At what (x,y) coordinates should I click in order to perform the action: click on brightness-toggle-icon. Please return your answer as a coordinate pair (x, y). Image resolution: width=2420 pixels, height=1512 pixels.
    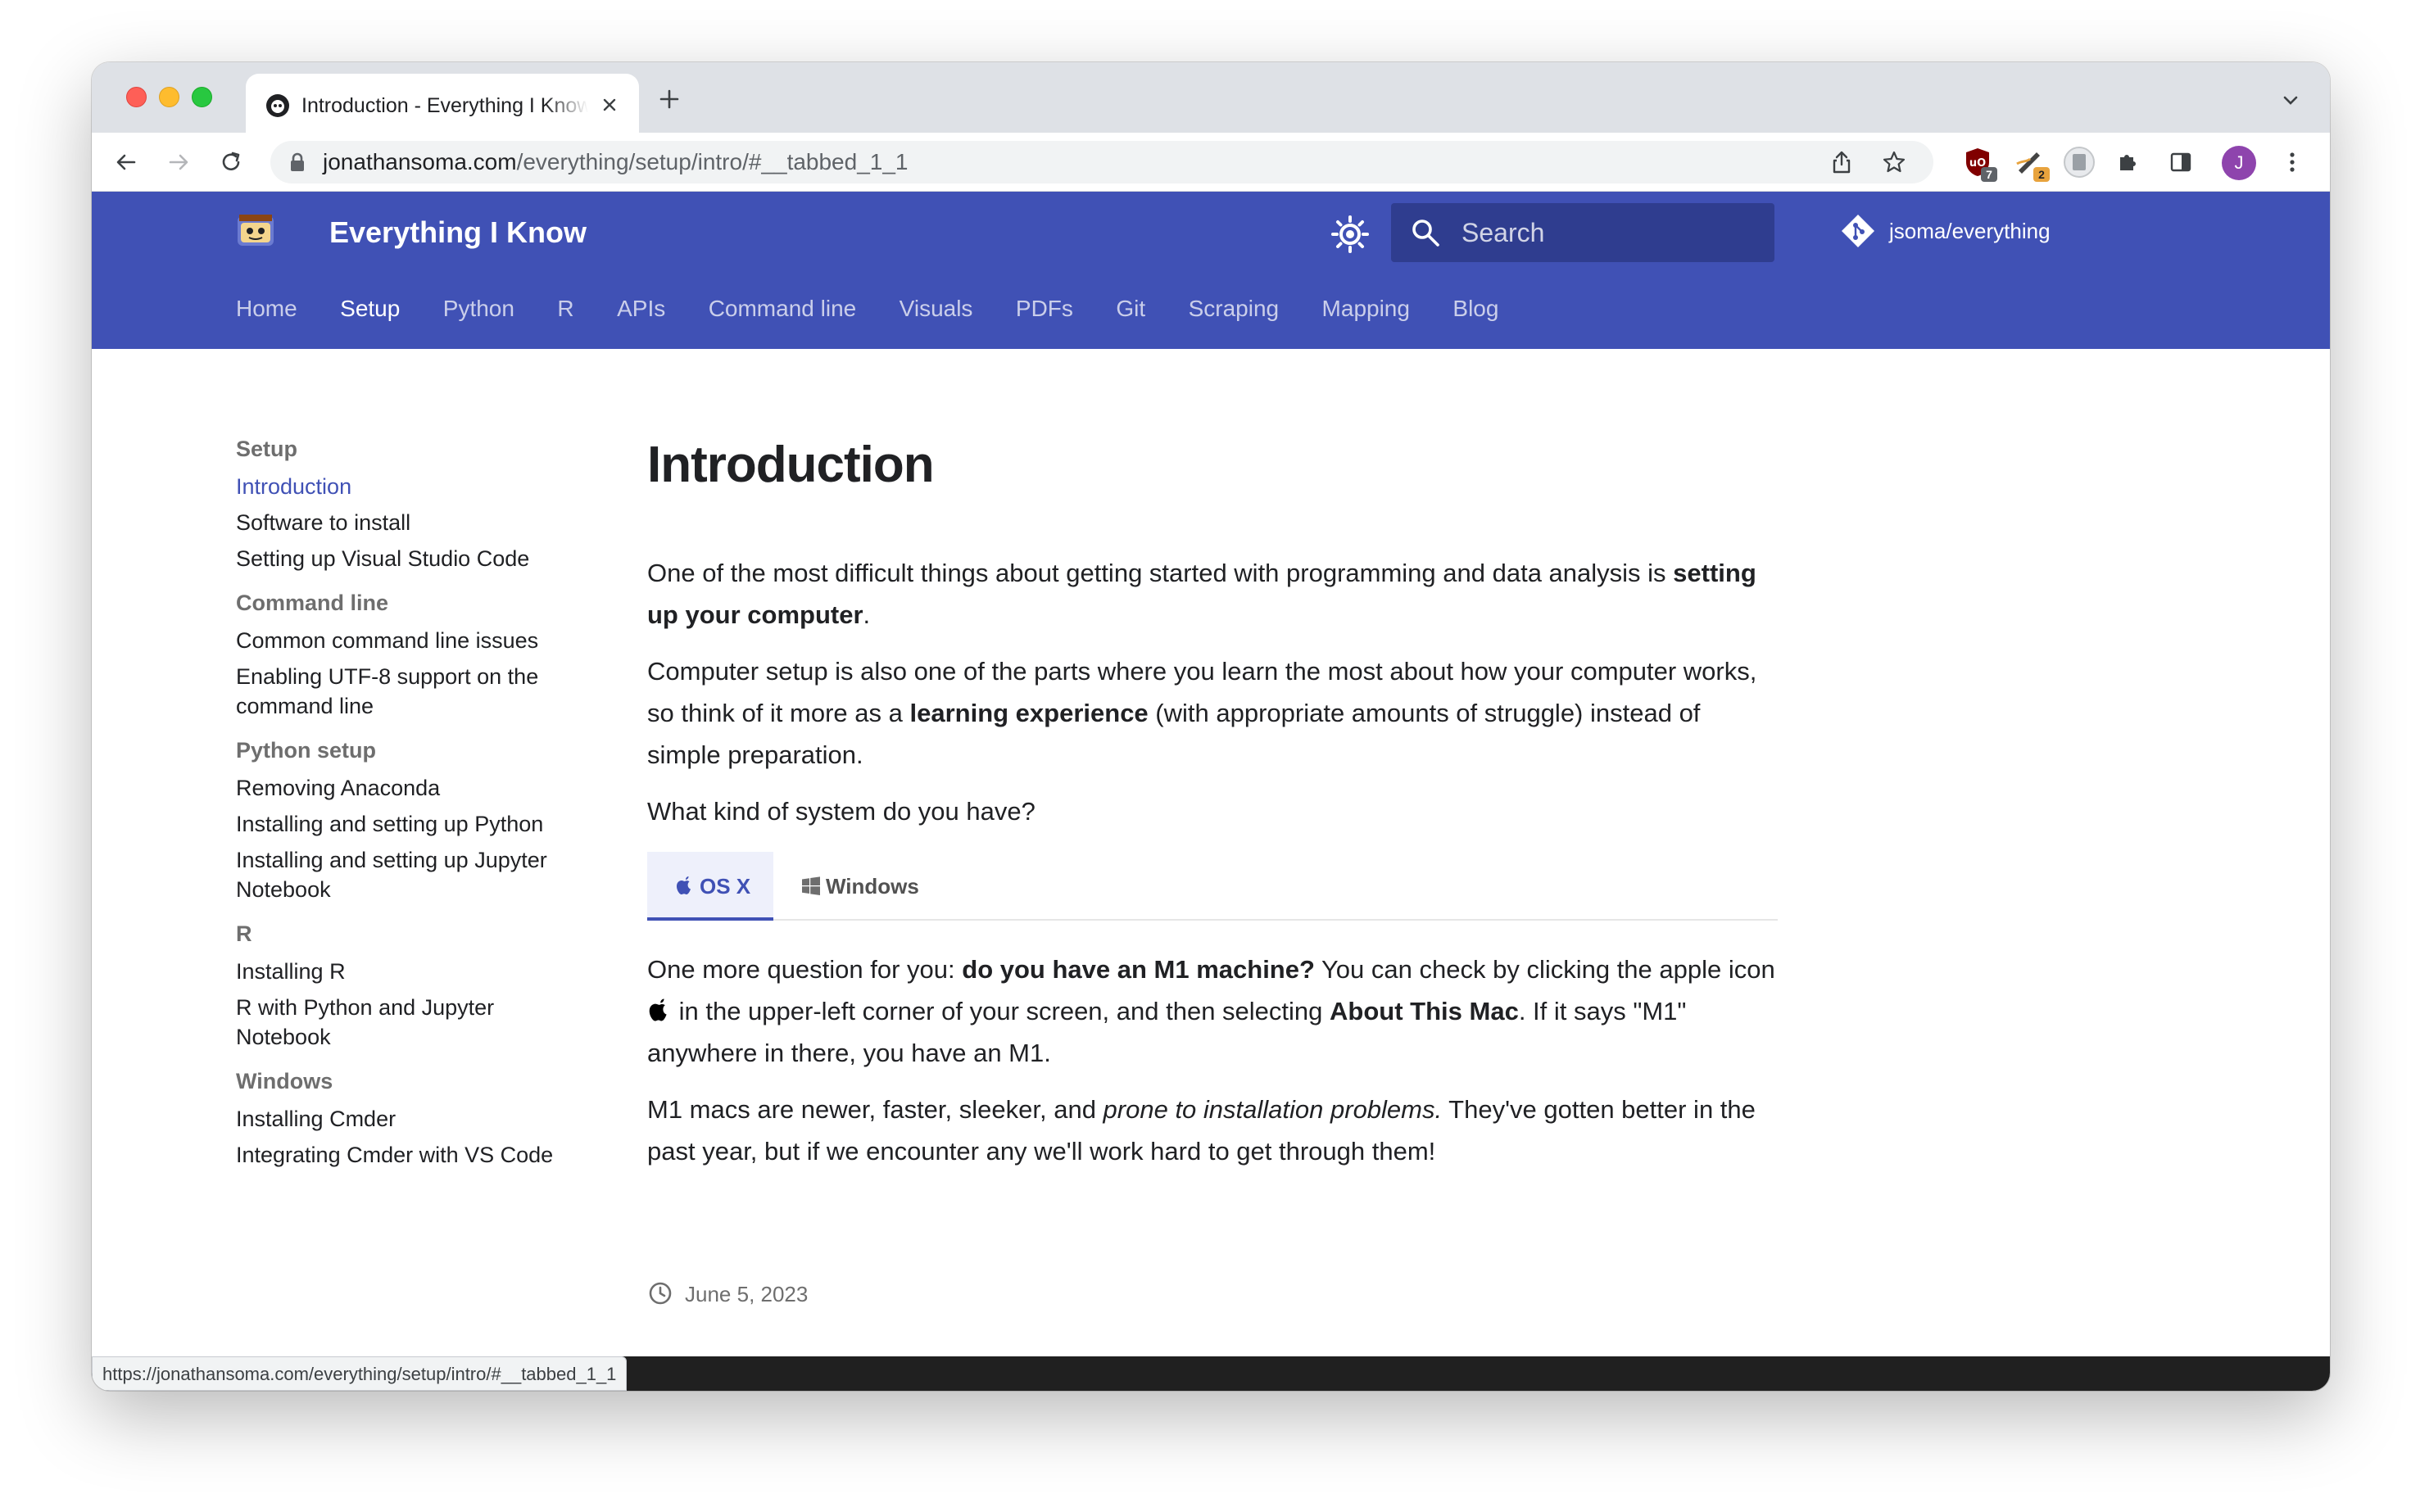
    Looking at the image, I should click on (1350, 234).